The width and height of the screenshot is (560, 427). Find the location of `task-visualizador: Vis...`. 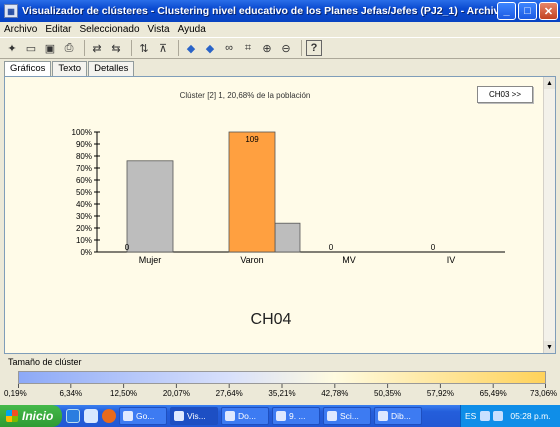

task-visualizador: Vis... is located at coordinates (194, 416).